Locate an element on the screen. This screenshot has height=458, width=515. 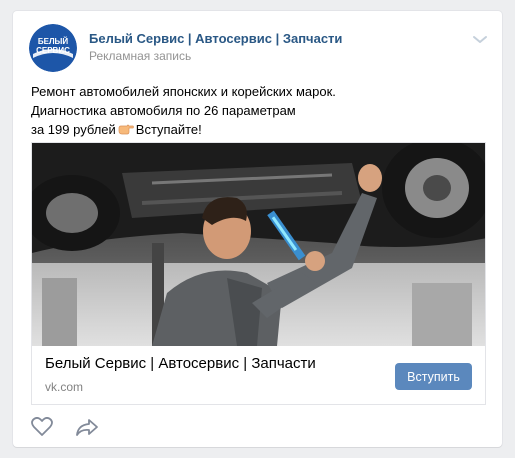
avatar: БЕЛЫЙ СЕРВИС is located at coordinates (53, 48).